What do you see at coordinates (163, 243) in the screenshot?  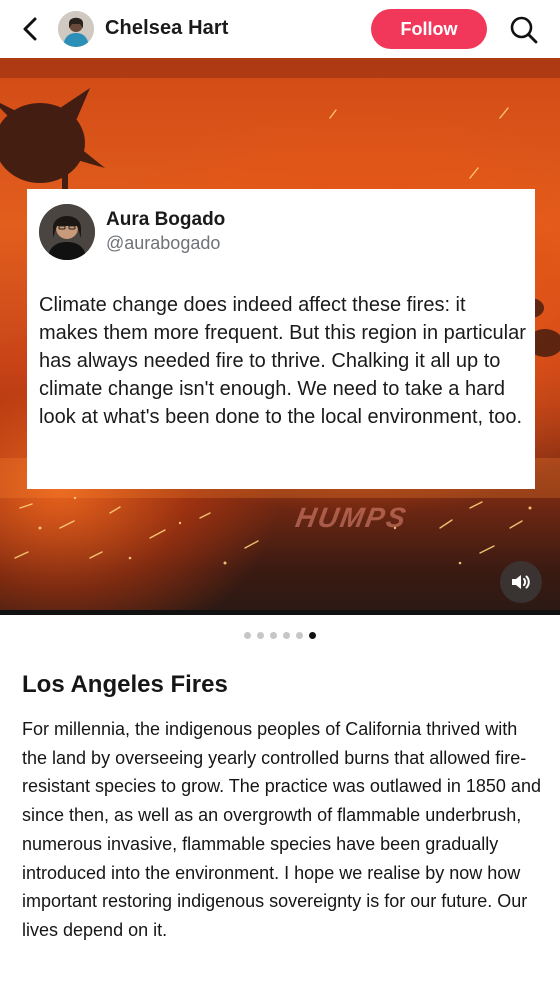 I see `quote-author-handle: @aurabogado` at bounding box center [163, 243].